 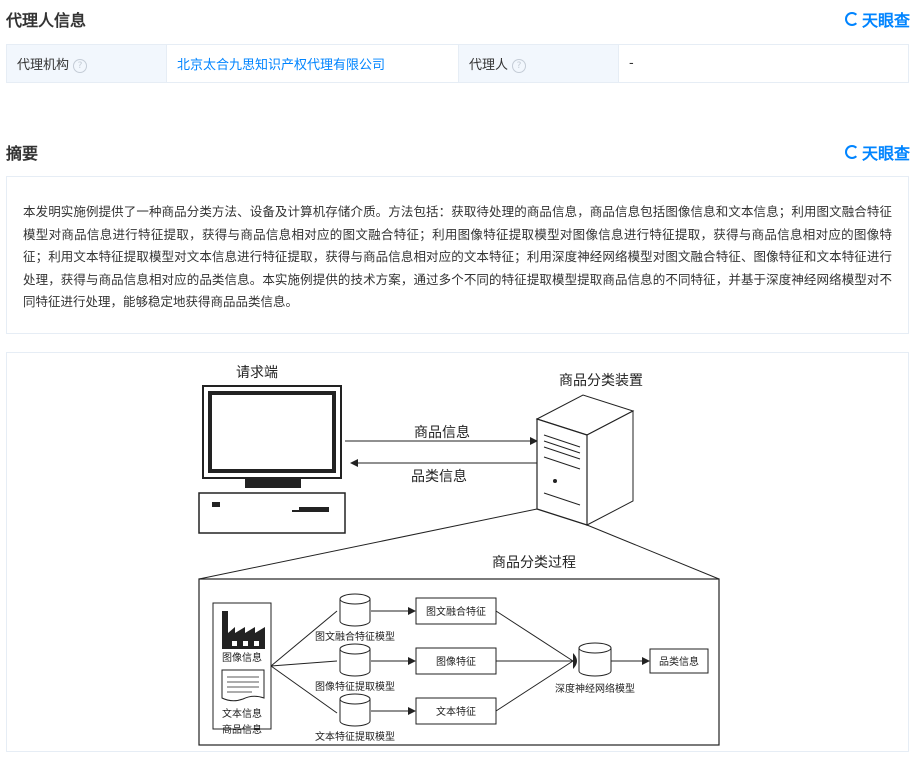 I want to click on agent-info-table: 代理机构? 北京太合九思知识产权代理有限公司 代理人? -, so click(x=457, y=63).